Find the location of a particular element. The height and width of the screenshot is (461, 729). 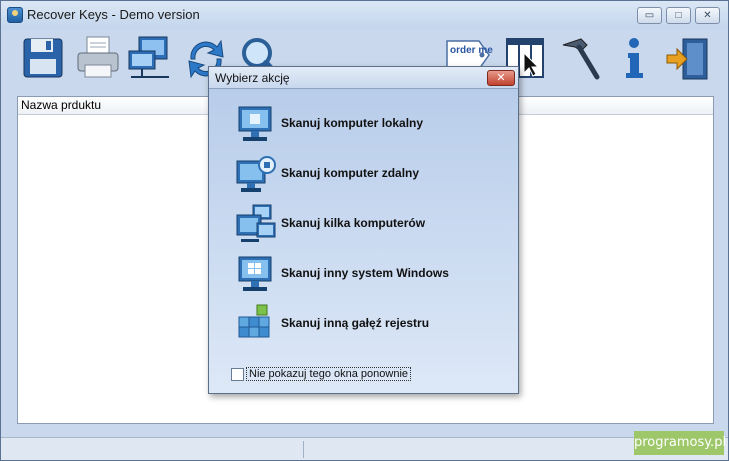

action-label: Skanuj inną gałęź rejestru is located at coordinates (355, 323).